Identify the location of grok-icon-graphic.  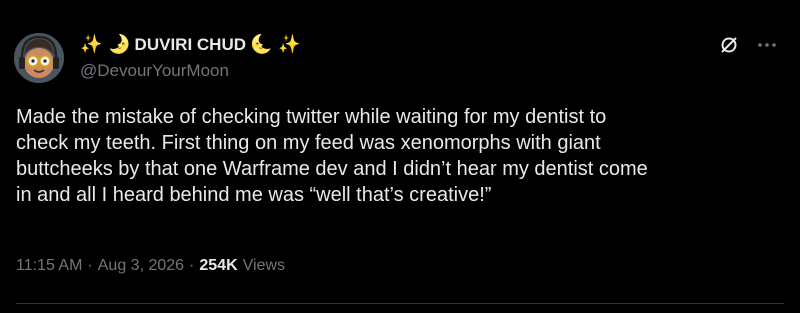
(729, 45).